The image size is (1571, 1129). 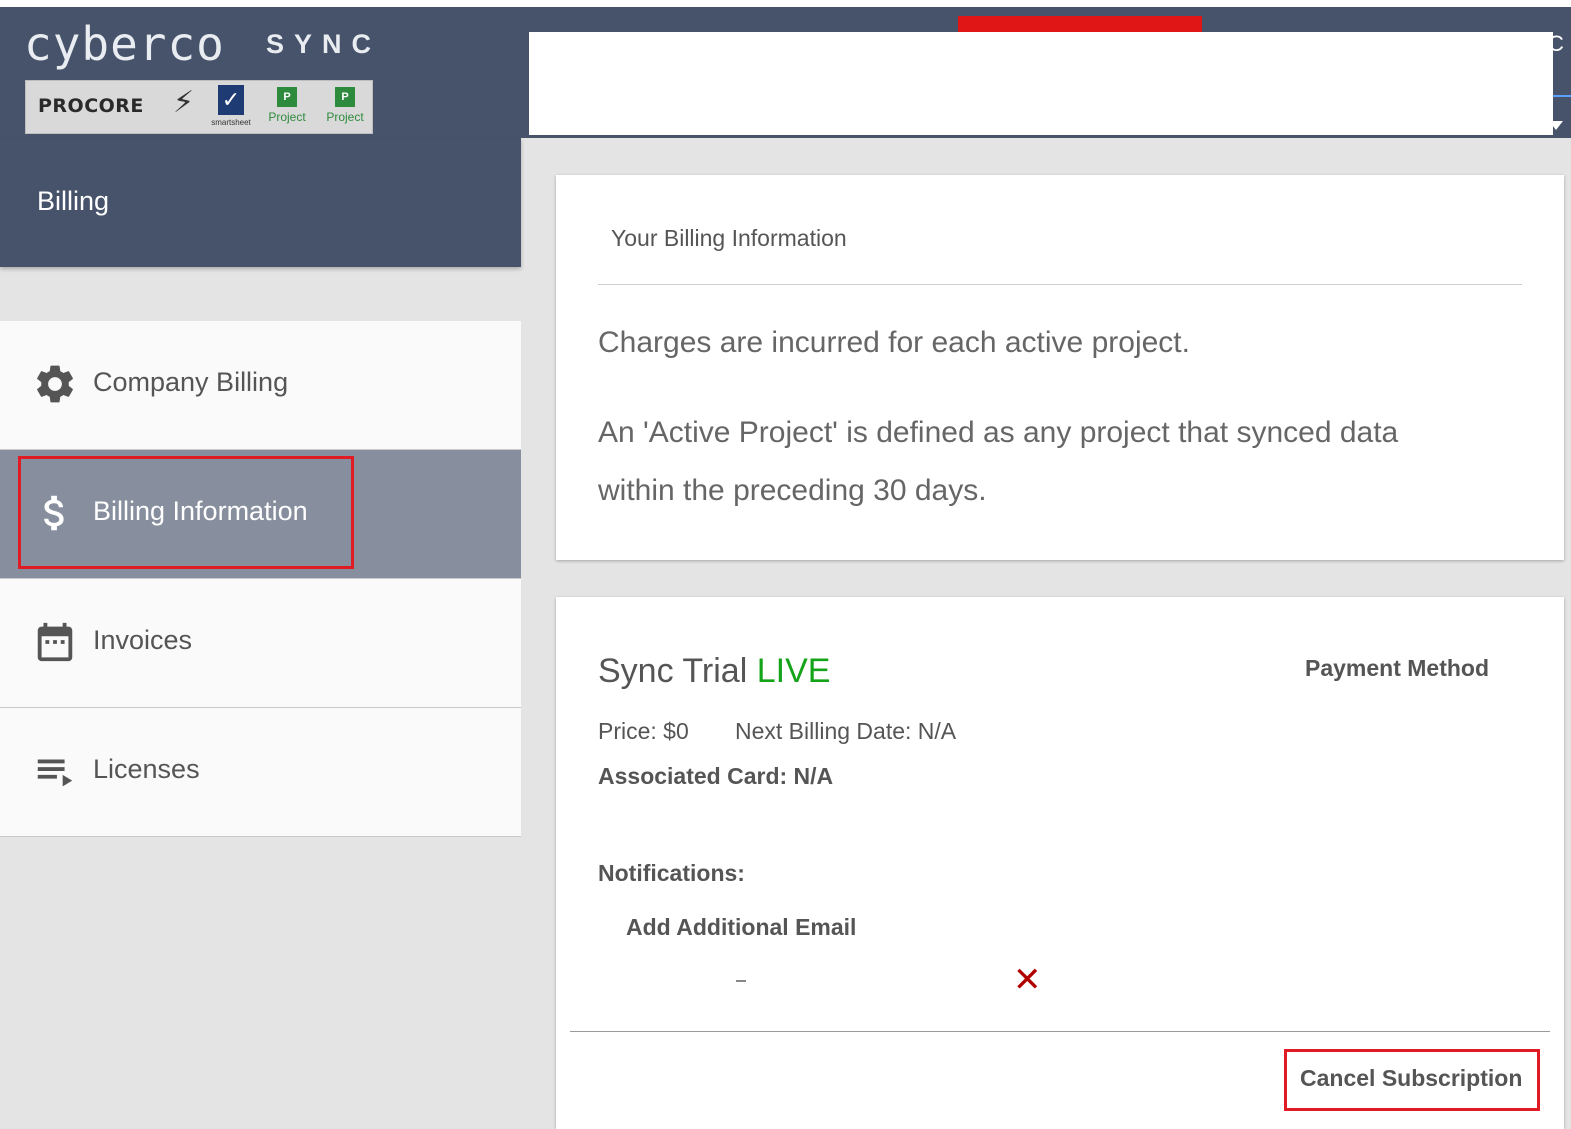 I want to click on project-desktop-logo: P Project, so click(x=287, y=107).